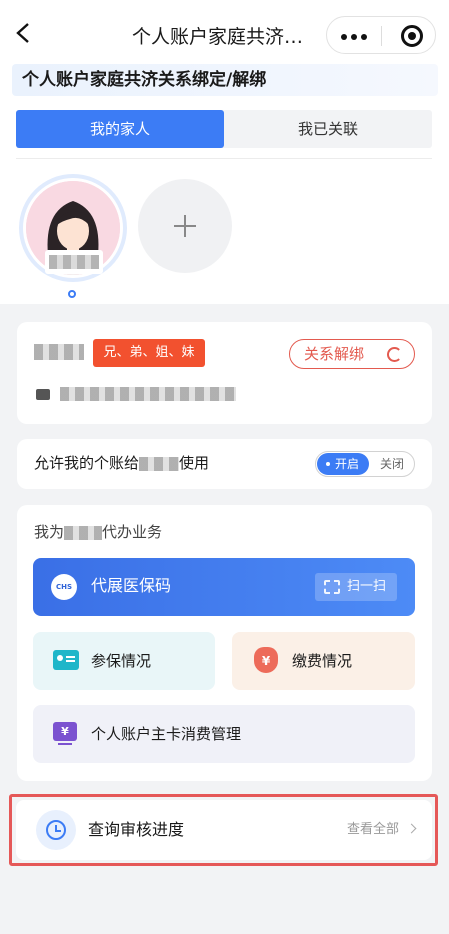 The width and height of the screenshot is (449, 934). I want to click on services-title-prefix: 我为, so click(49, 532).